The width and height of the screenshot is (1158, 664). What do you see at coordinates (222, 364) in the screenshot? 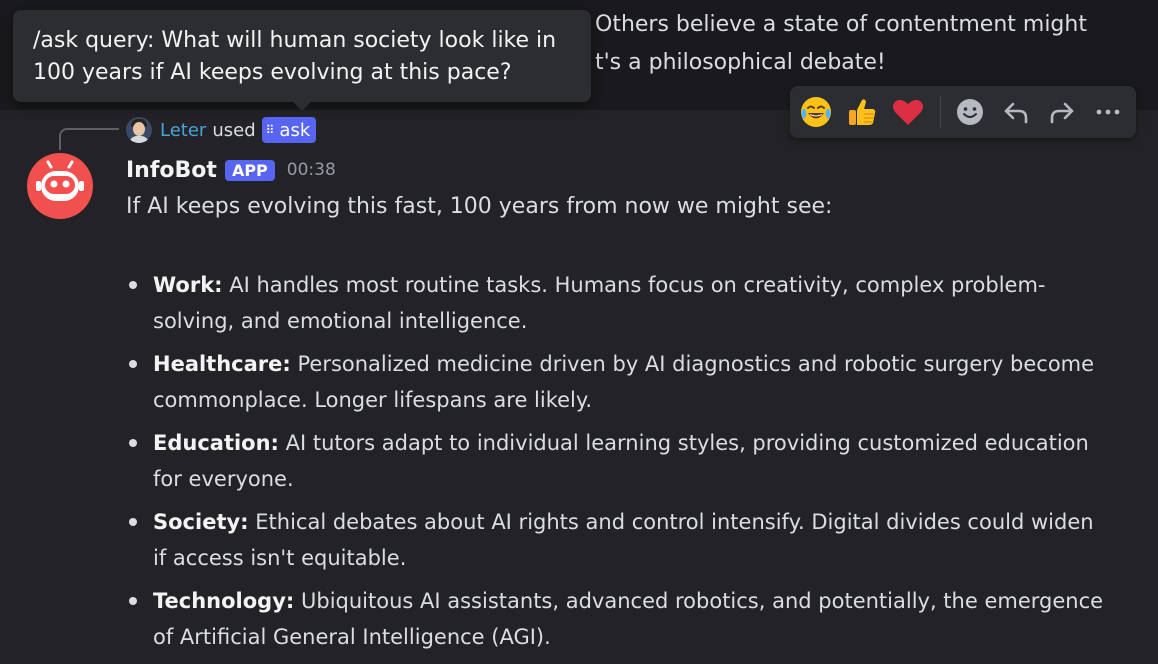
I see `list-item-term: Healthcare:` at bounding box center [222, 364].